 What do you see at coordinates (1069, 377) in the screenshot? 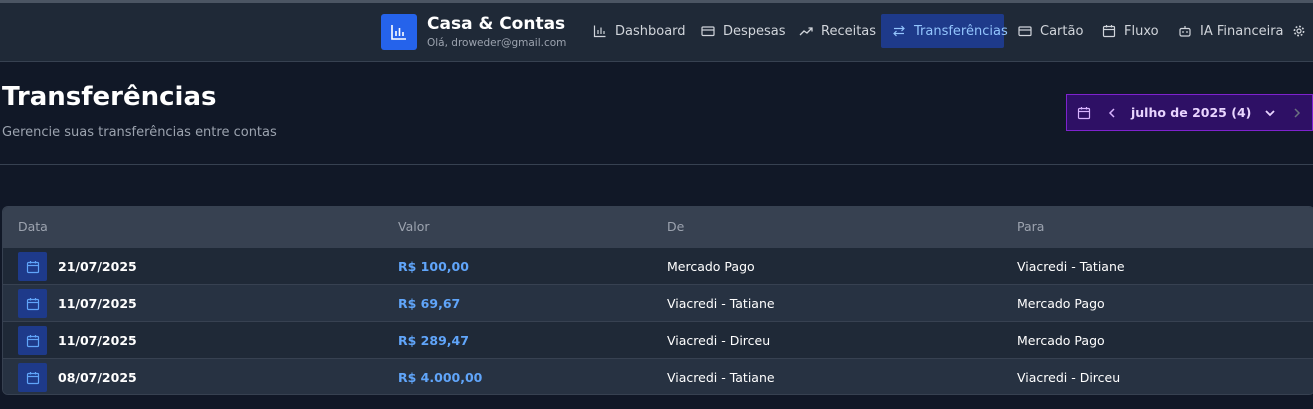
I see `row-to: Viacredi - Dirceu` at bounding box center [1069, 377].